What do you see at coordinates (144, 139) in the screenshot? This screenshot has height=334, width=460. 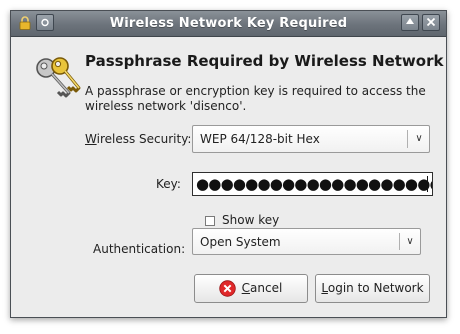 I see `wireless-security-label-text: ireless Security:` at bounding box center [144, 139].